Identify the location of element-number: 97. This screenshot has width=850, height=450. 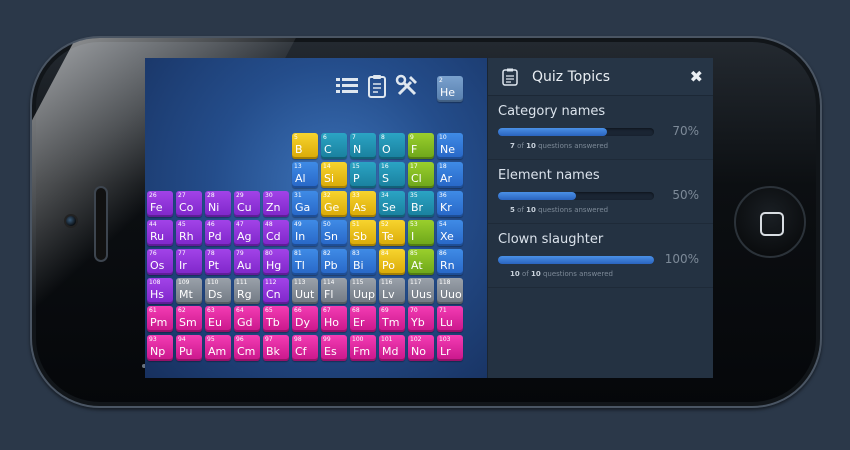
(269, 339).